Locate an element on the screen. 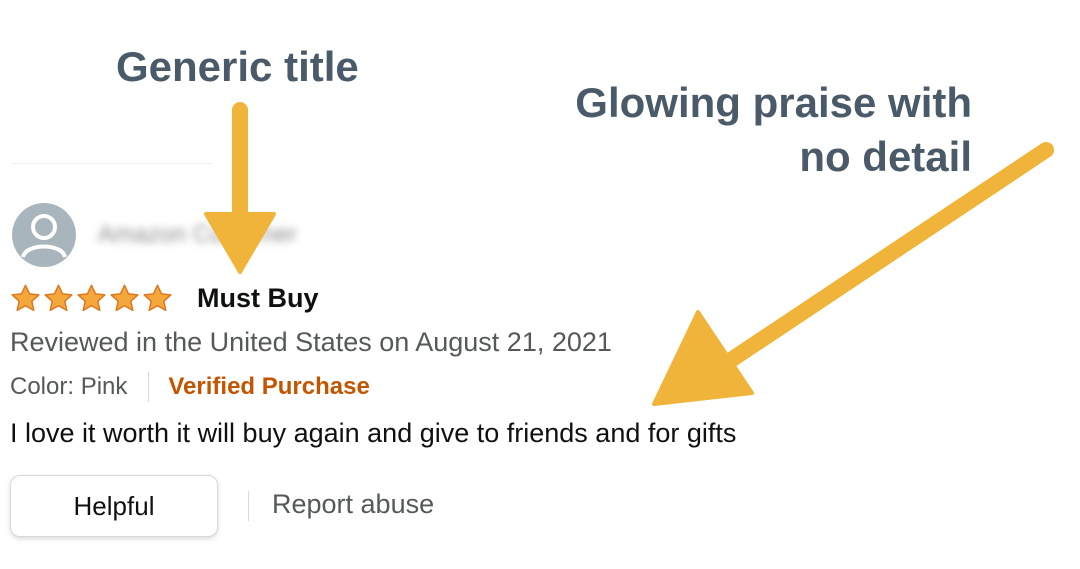 The image size is (1080, 569). top-divider is located at coordinates (112, 163).